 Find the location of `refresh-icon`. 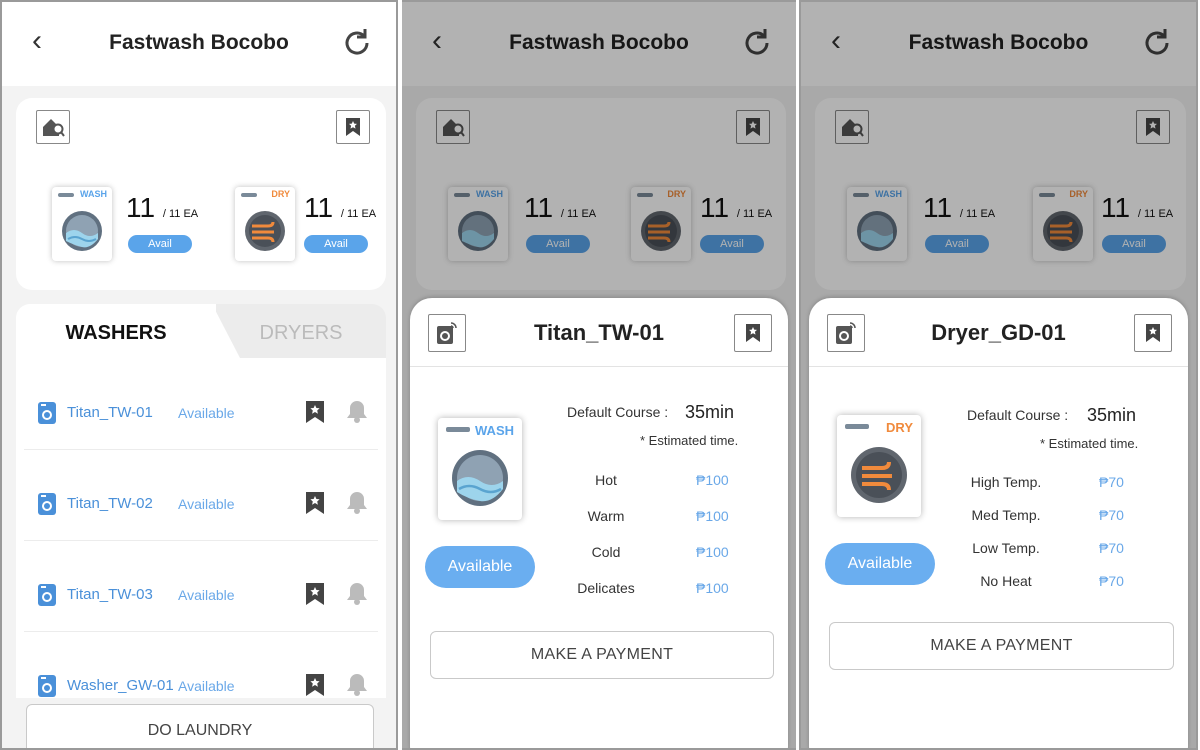

refresh-icon is located at coordinates (357, 43).